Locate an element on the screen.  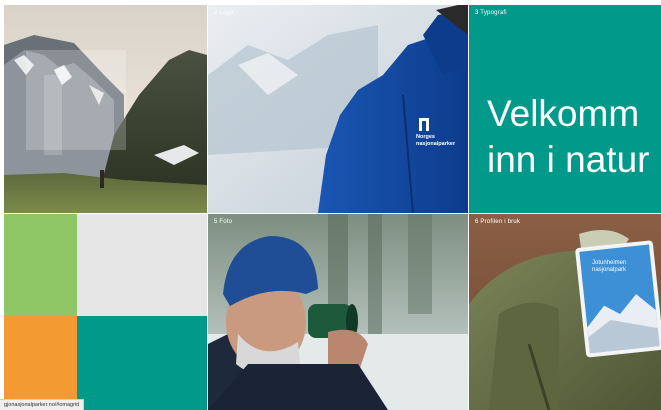
colors-tile is located at coordinates (105, 312).